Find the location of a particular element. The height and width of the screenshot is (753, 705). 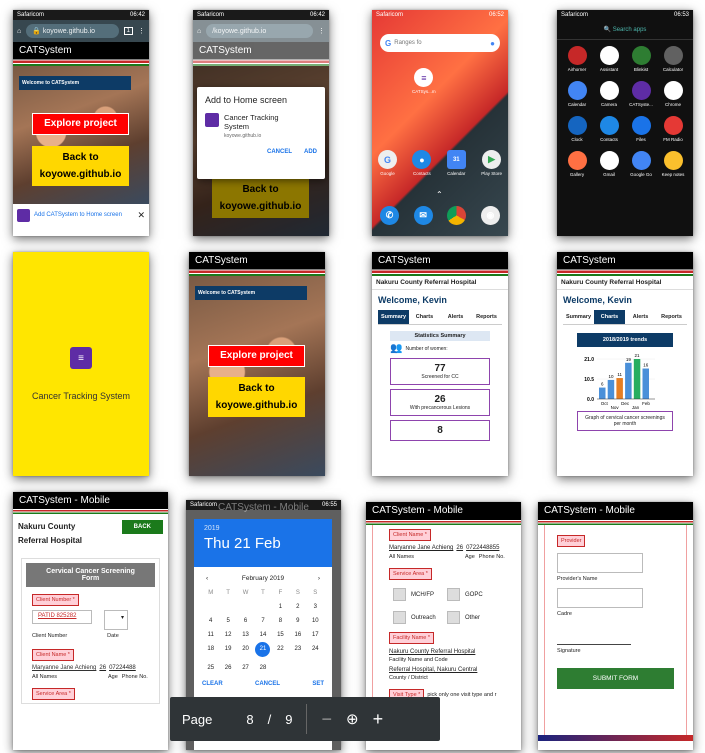

phone-app: ✆ is located at coordinates (389, 215).